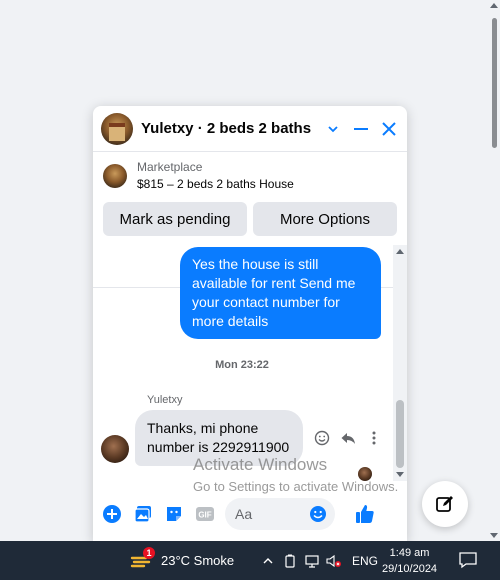 The width and height of the screenshot is (500, 580). I want to click on weather-widget: 1 23°C Smoke, so click(182, 560).